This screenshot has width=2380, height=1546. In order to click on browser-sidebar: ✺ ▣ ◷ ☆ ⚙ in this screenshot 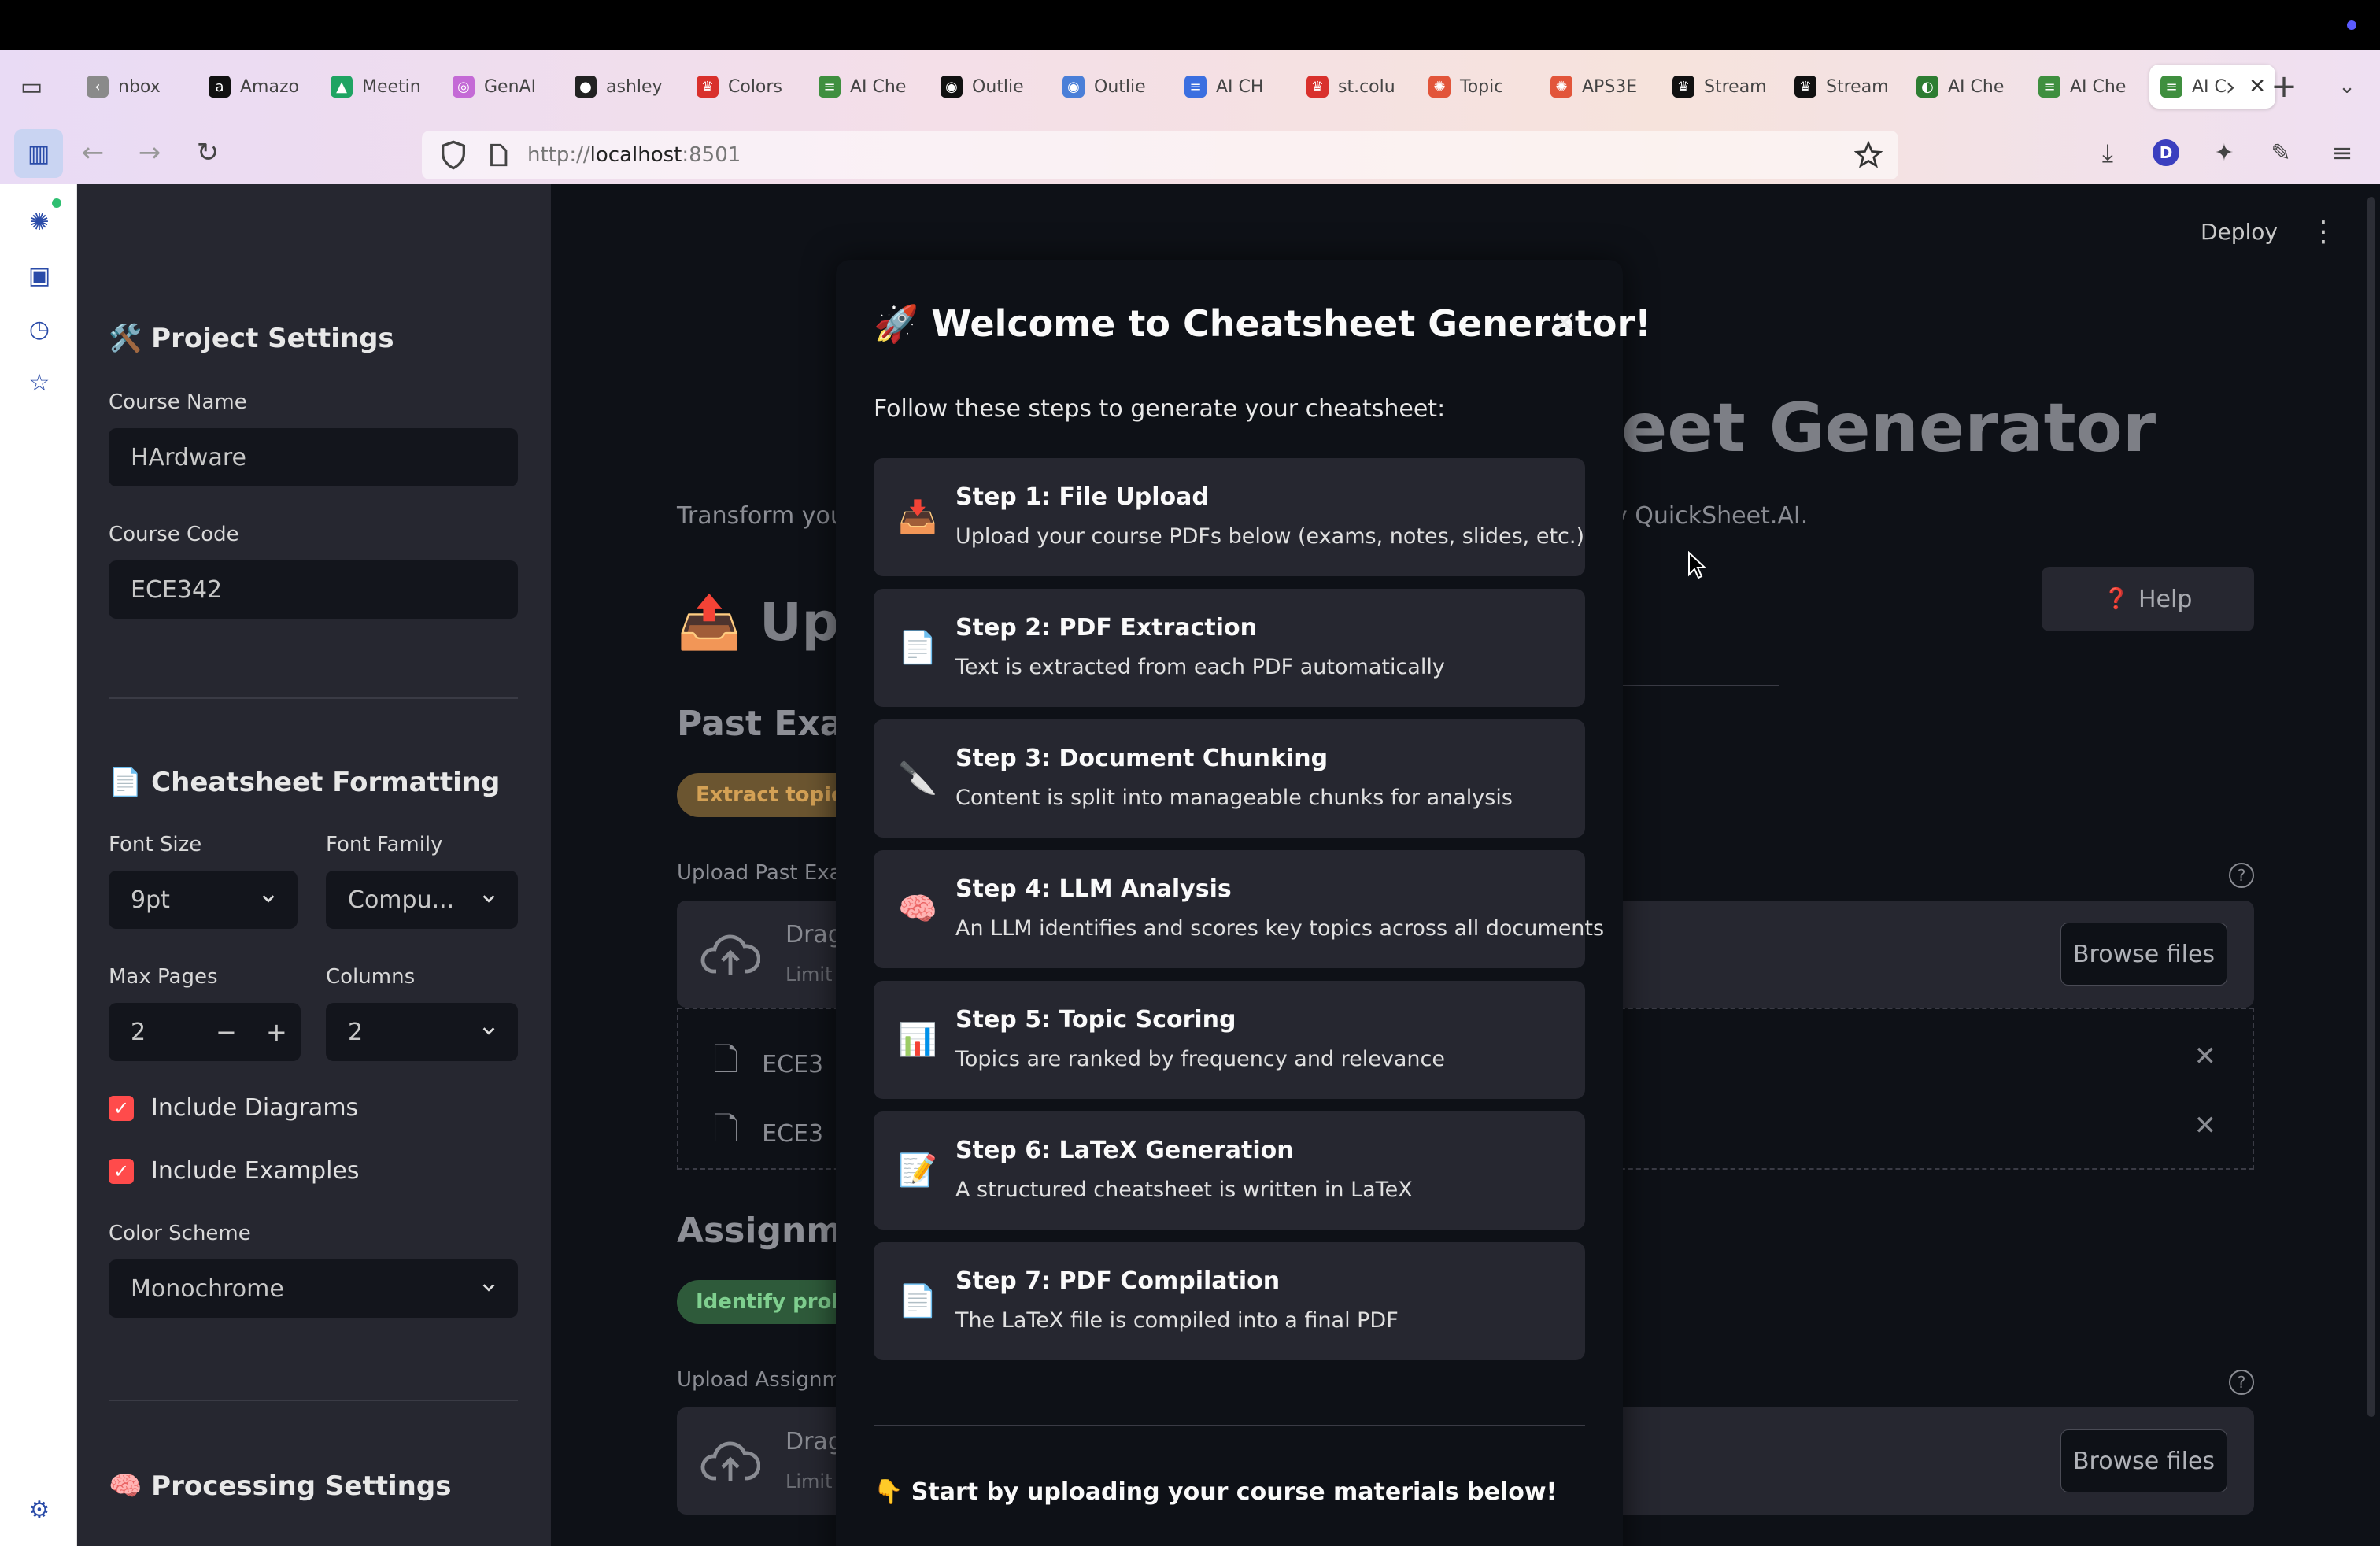, I will do `click(38, 865)`.